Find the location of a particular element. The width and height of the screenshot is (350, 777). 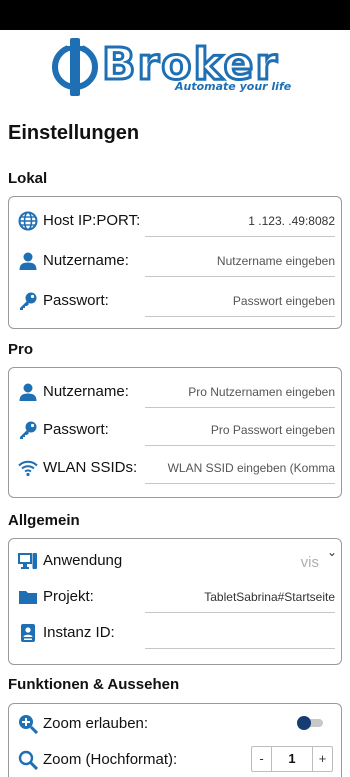

zoom-portrait-label: Zoom (Hochformat): is located at coordinates (110, 759).